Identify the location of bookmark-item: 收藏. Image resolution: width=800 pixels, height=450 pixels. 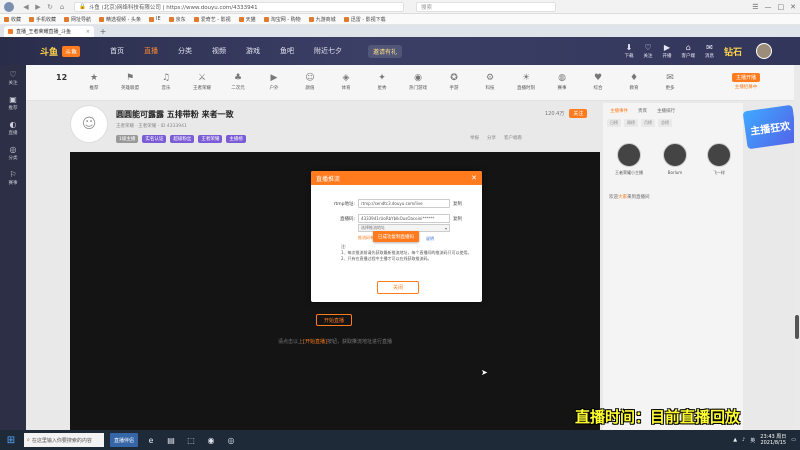
(12, 19).